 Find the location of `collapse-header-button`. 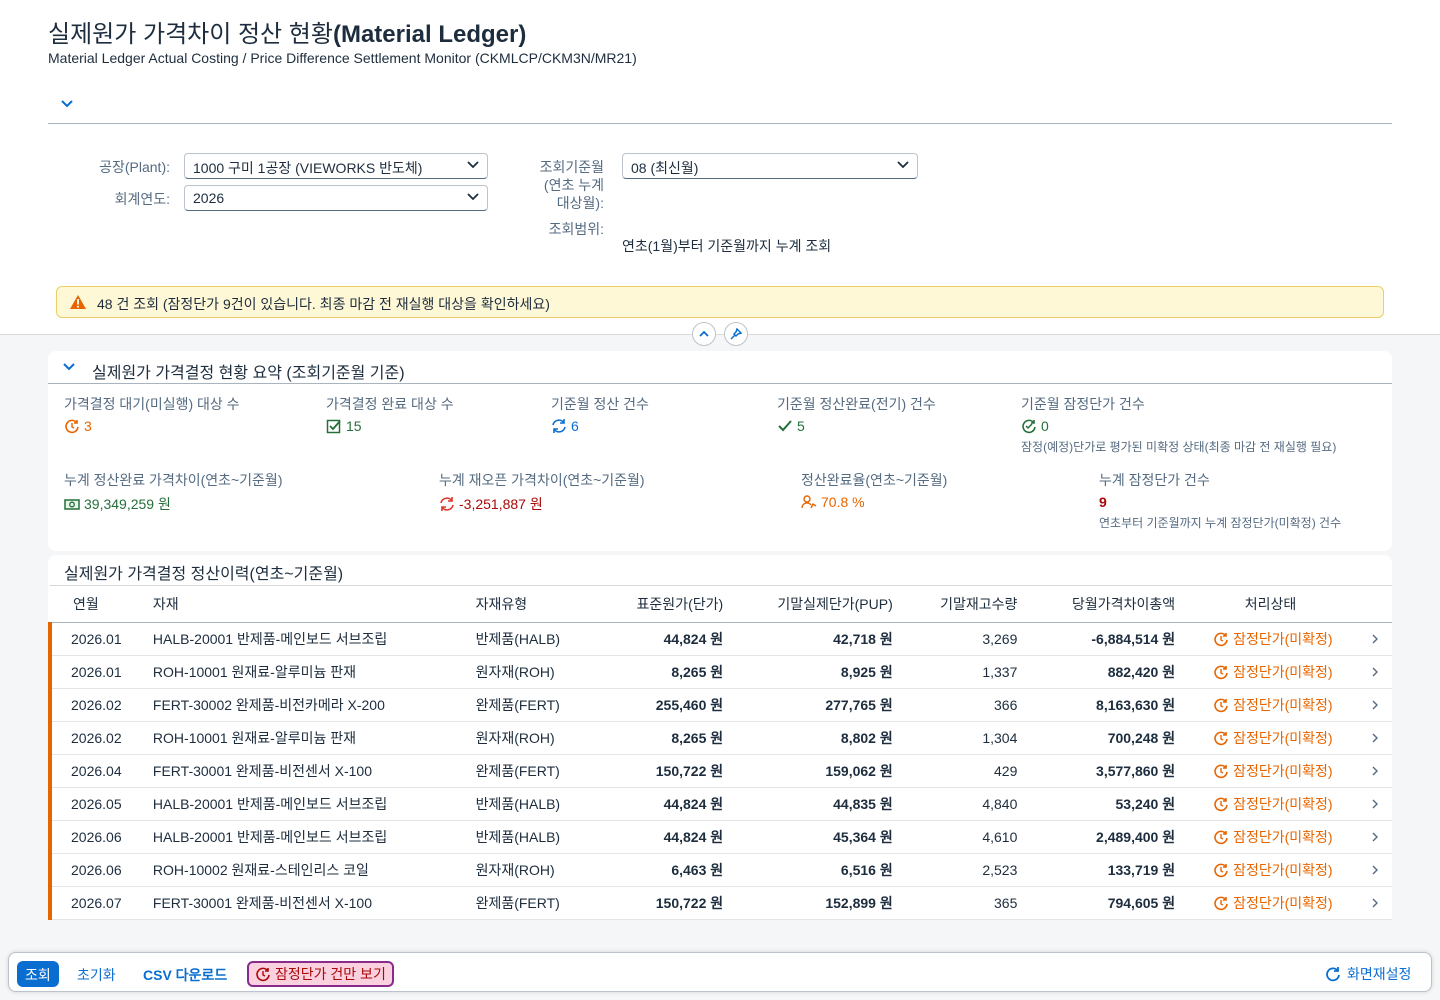

collapse-header-button is located at coordinates (704, 334).